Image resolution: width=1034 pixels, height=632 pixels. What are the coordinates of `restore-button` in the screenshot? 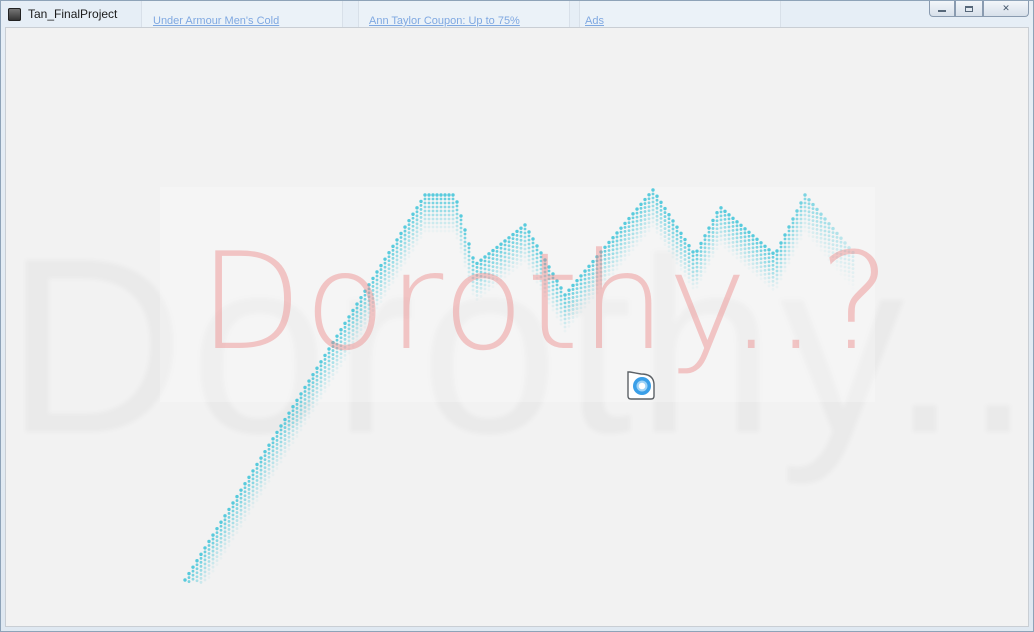 It's located at (969, 9).